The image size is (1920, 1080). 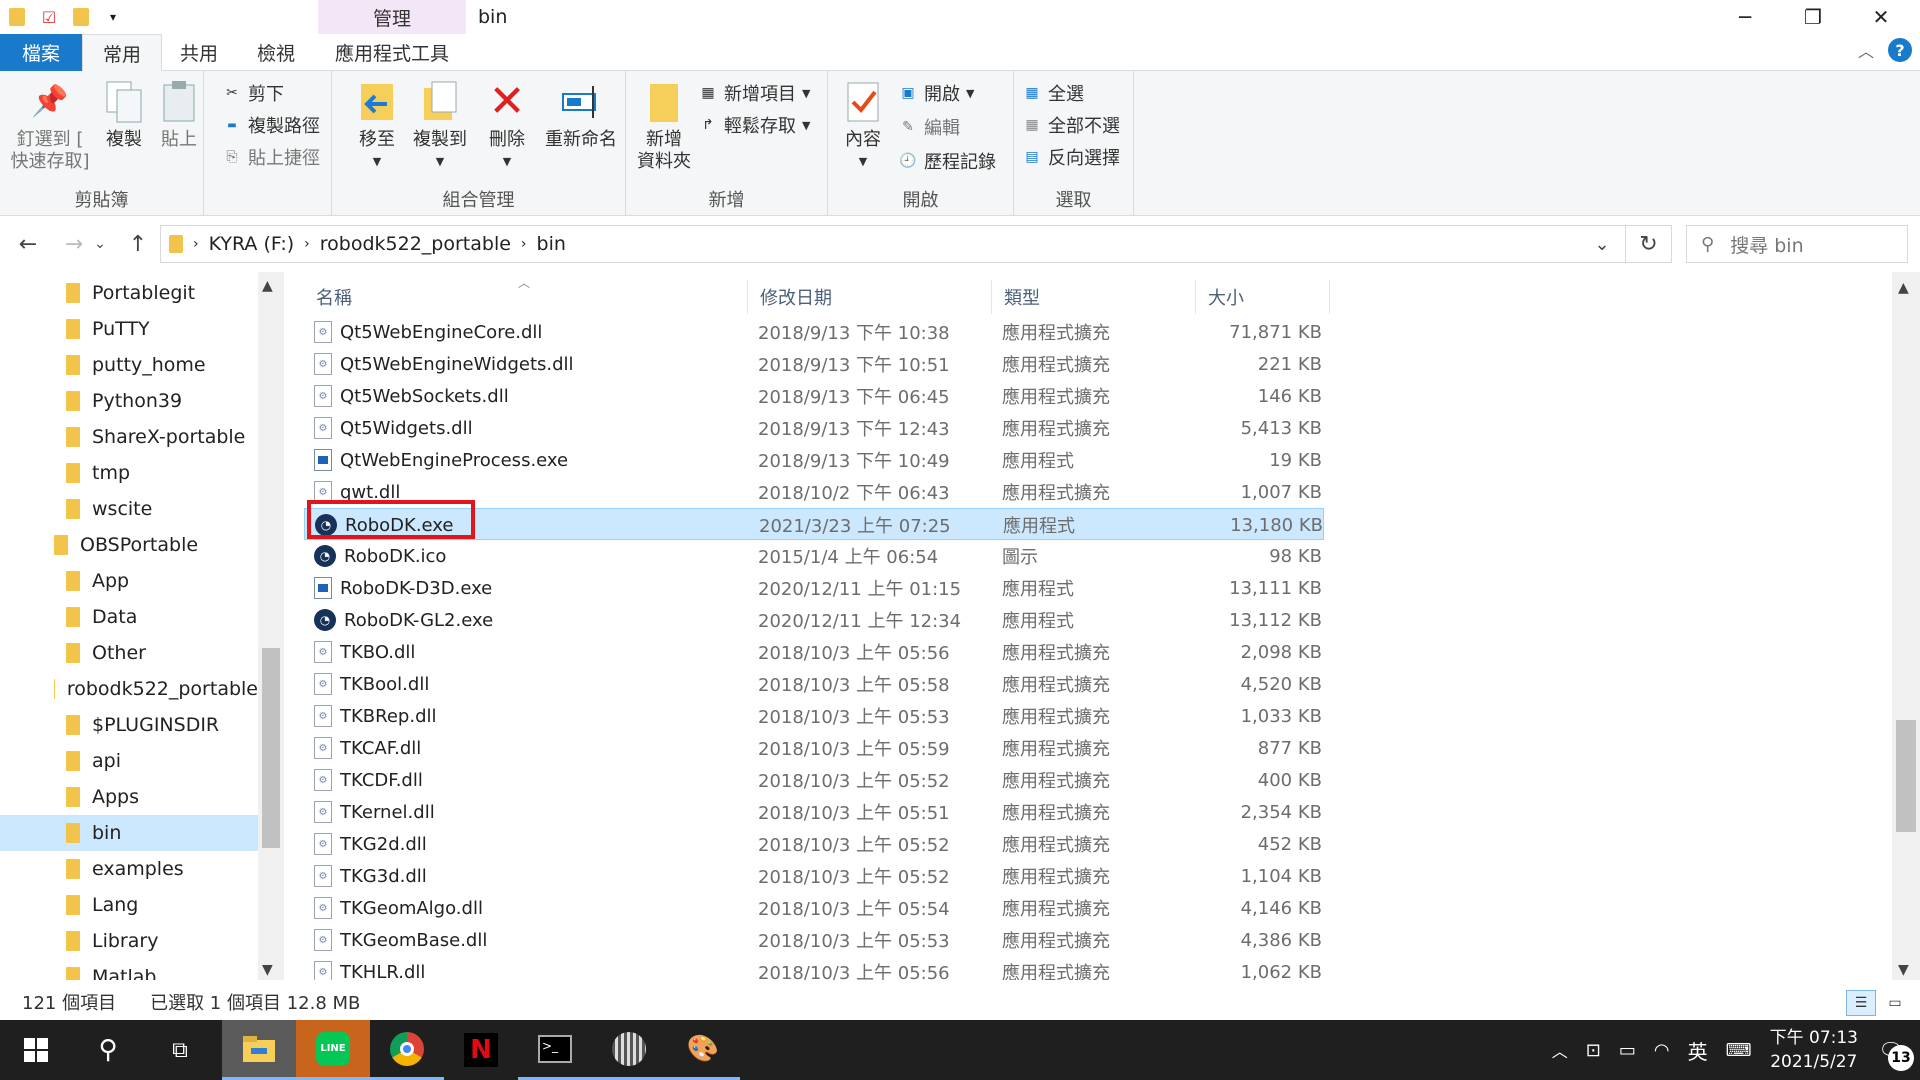 What do you see at coordinates (1698, 1050) in the screenshot?
I see `input-language: 英` at bounding box center [1698, 1050].